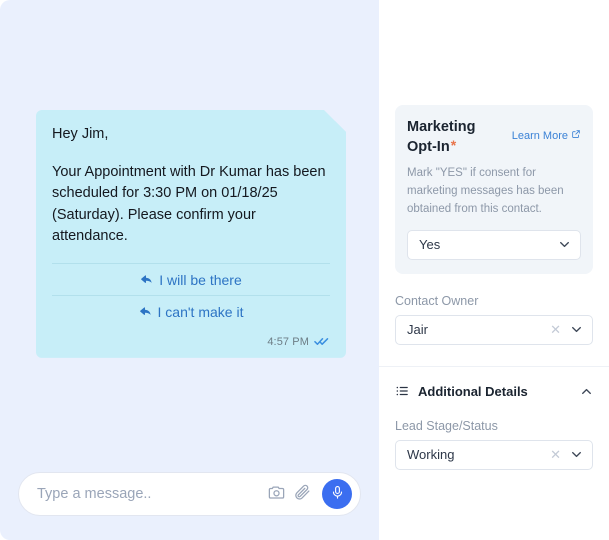 The width and height of the screenshot is (609, 540). I want to click on contact-owner-label: Contact Owner, so click(437, 300).